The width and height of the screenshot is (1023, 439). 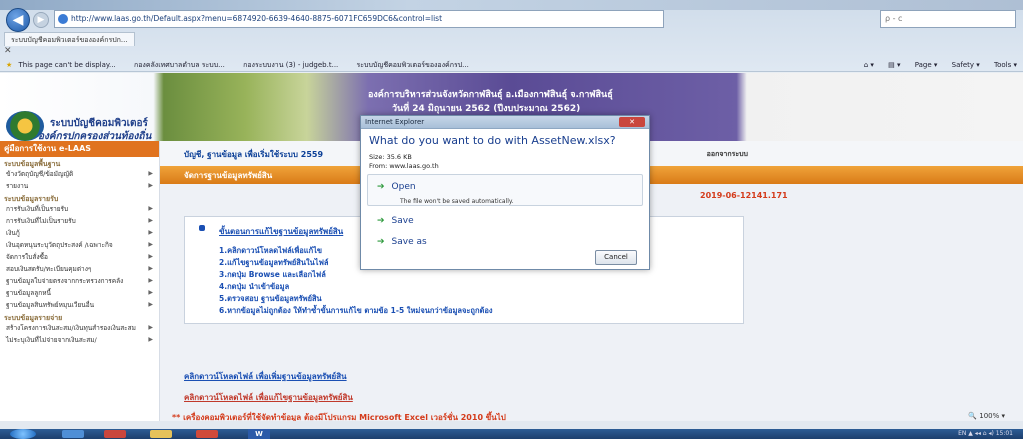 I want to click on sidebar-group-title: ระบบข้อมูลรายจ่าย, so click(x=33, y=318).